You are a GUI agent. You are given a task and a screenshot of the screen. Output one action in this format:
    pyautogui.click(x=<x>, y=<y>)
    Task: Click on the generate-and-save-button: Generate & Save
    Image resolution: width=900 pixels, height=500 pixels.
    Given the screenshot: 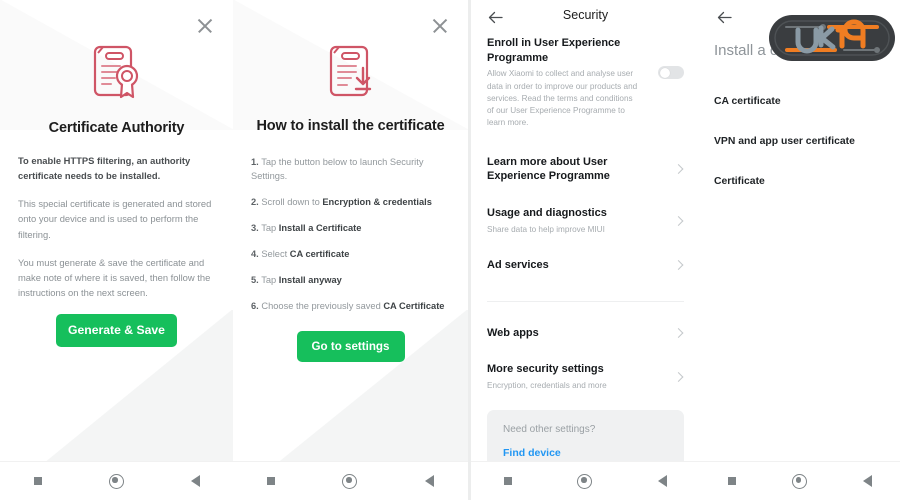 What is the action you would take?
    pyautogui.click(x=116, y=330)
    